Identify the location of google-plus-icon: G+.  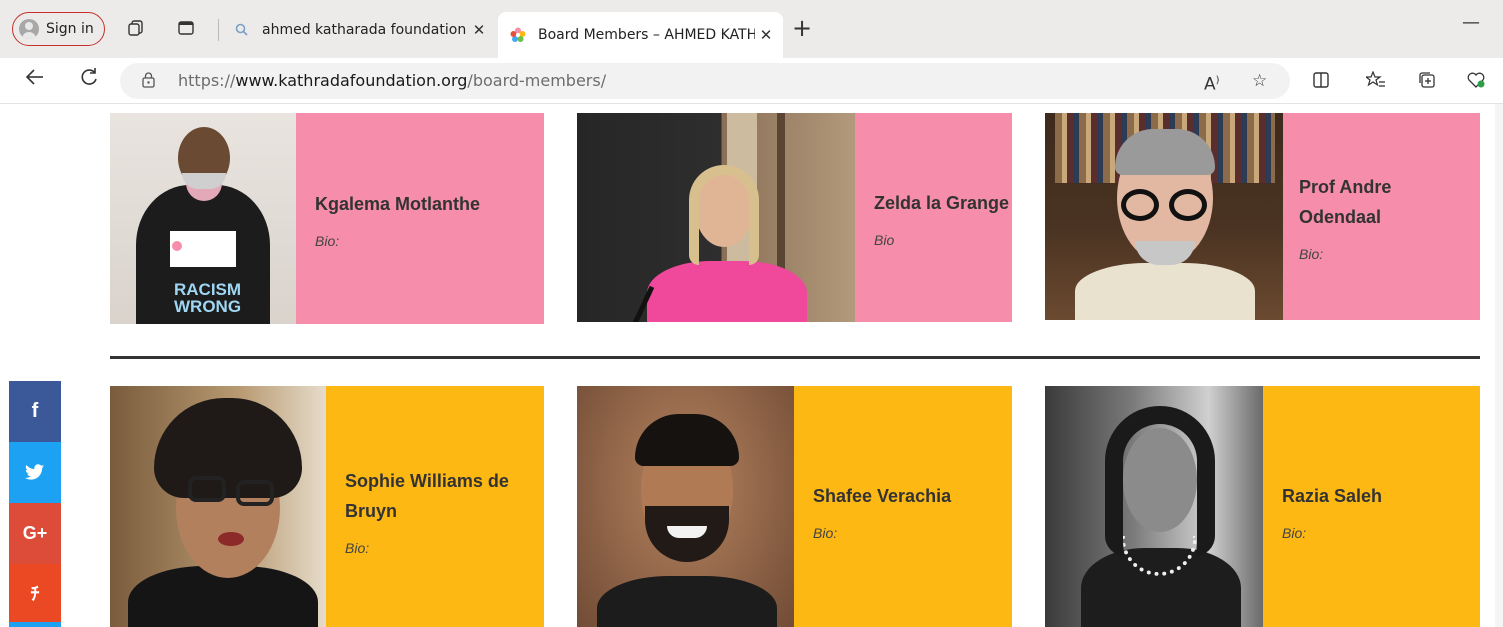
(35, 533).